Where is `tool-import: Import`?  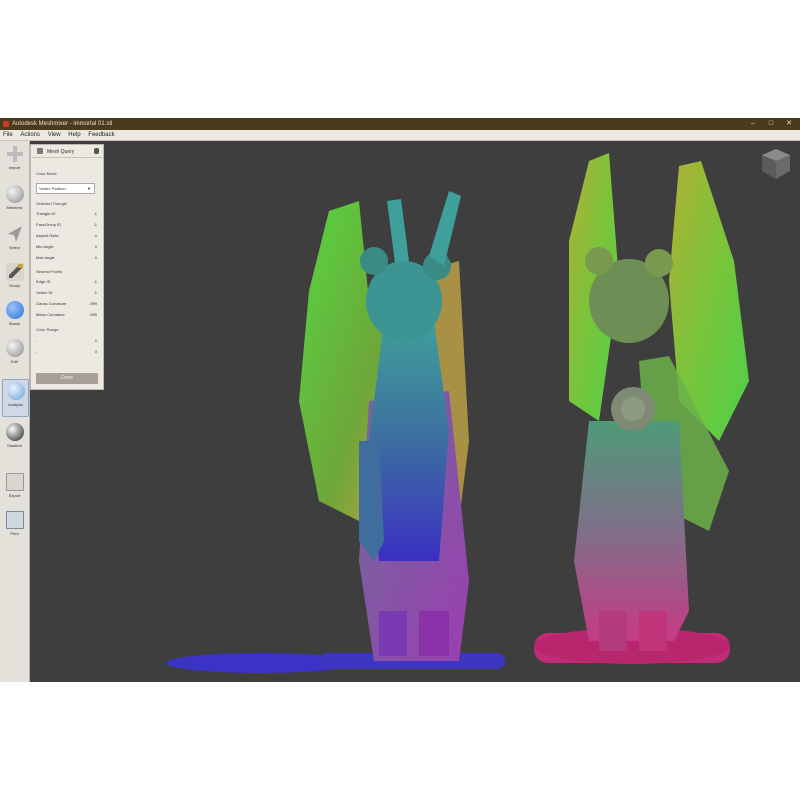 tool-import: Import is located at coordinates (14, 161).